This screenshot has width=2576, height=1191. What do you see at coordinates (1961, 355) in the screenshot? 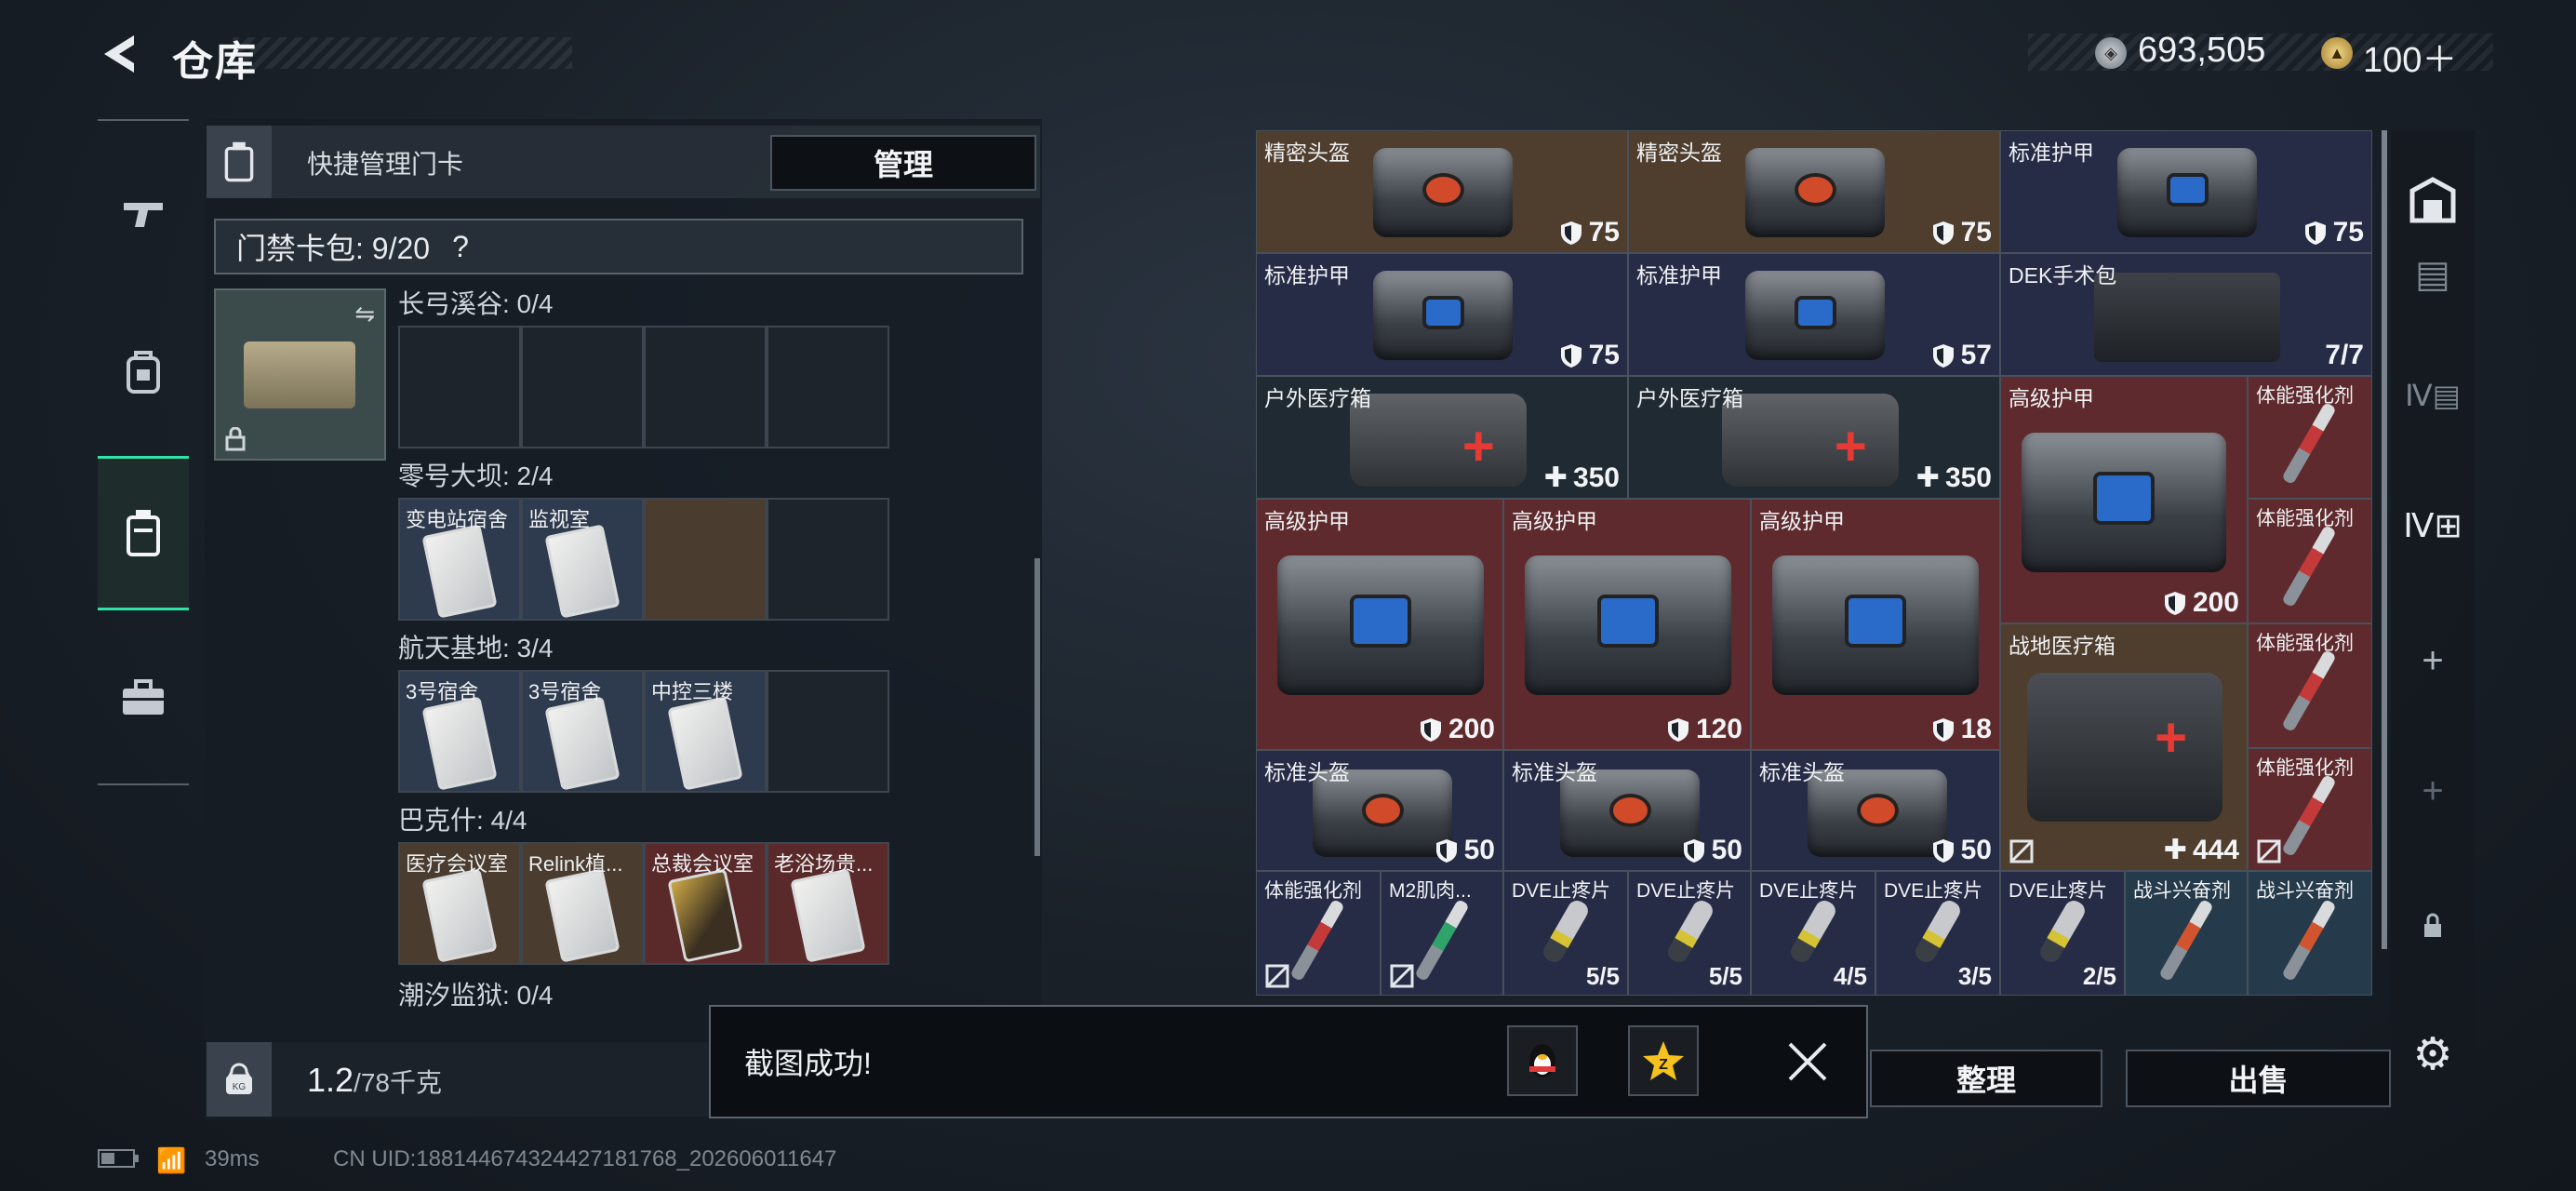
I see `item-durability: 57` at bounding box center [1961, 355].